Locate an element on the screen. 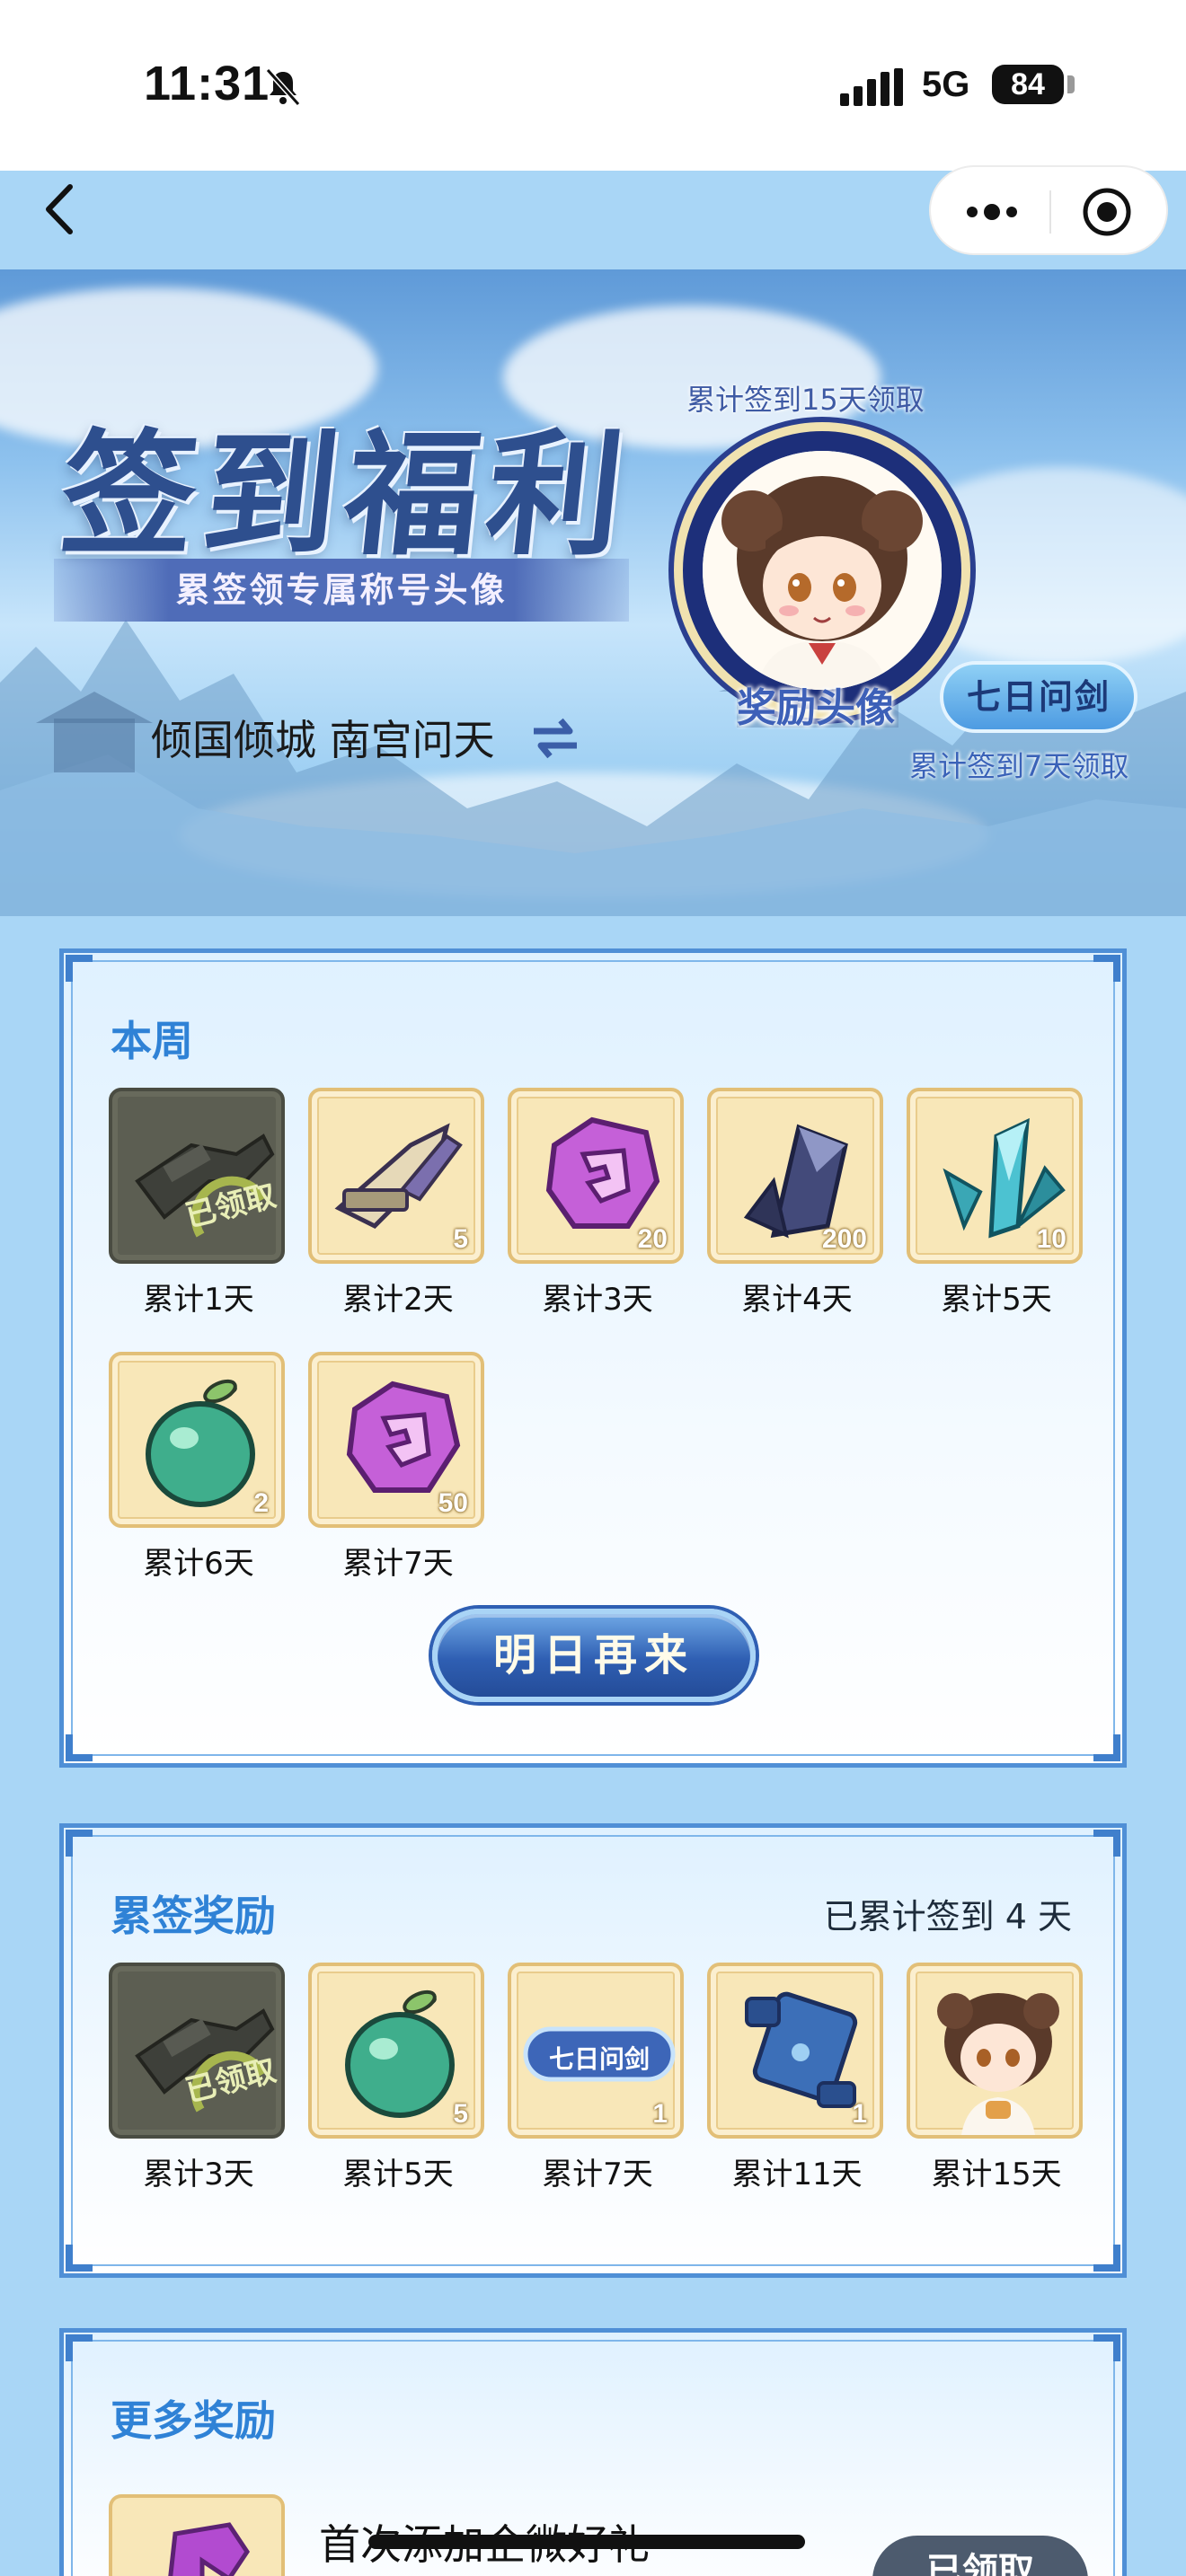 Image resolution: width=1186 pixels, height=2576 pixels. more-title: 更多奖励 is located at coordinates (193, 2420).